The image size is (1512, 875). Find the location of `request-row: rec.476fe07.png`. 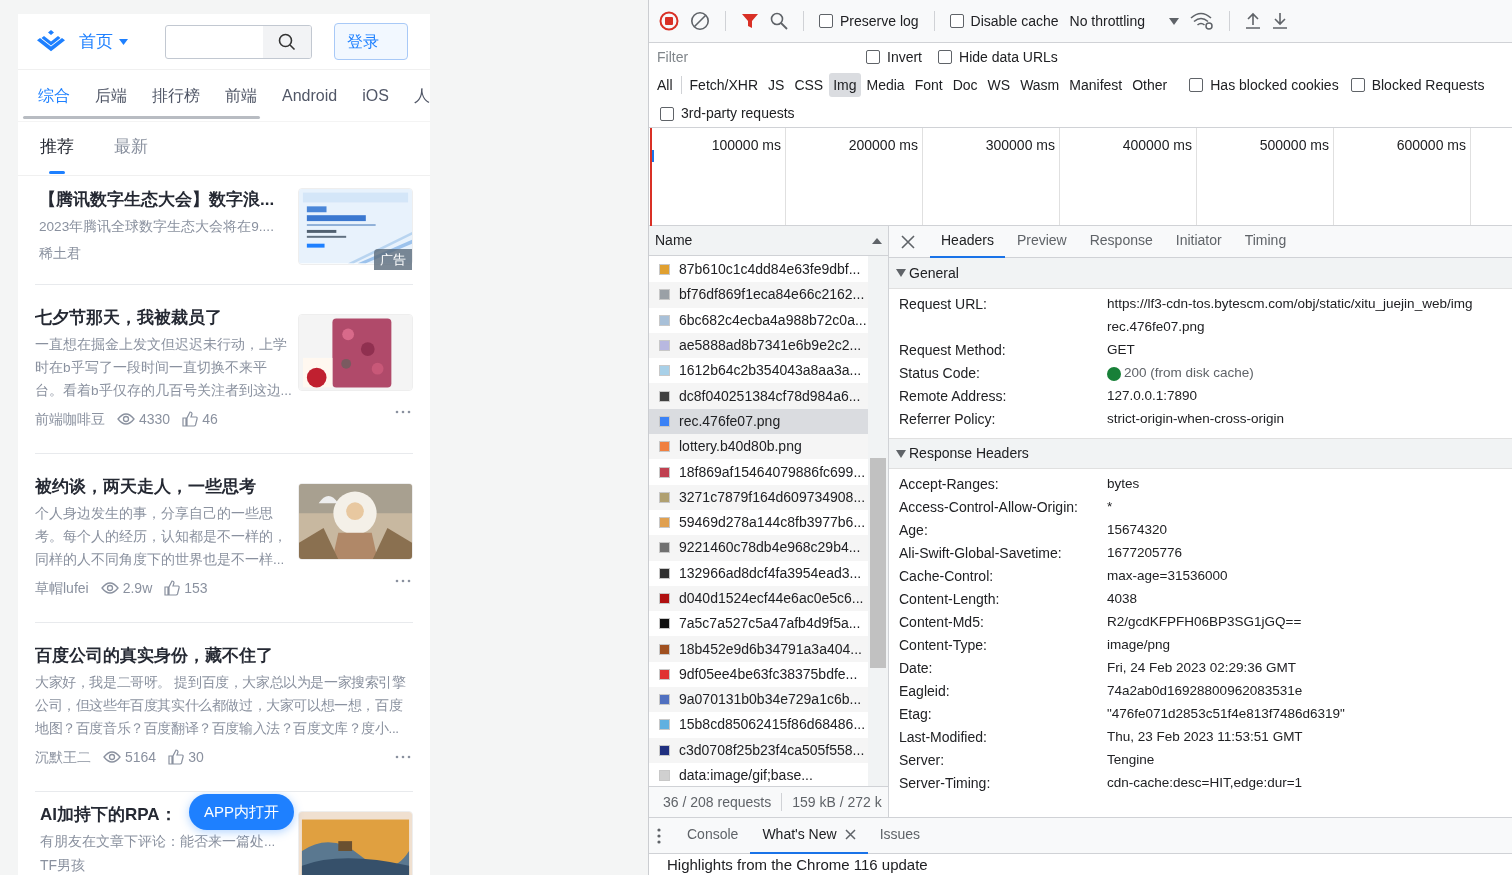

request-row: rec.476fe07.png is located at coordinates (758, 421).